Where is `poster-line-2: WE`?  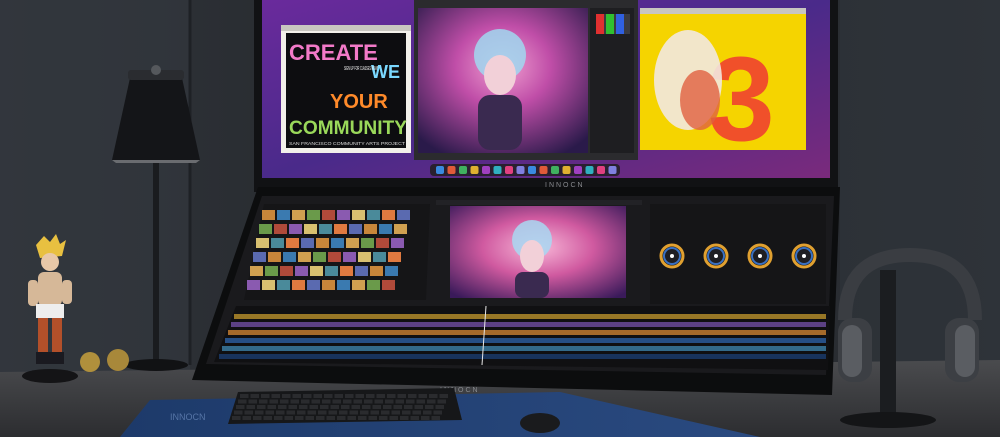 poster-line-2: WE is located at coordinates (385, 72).